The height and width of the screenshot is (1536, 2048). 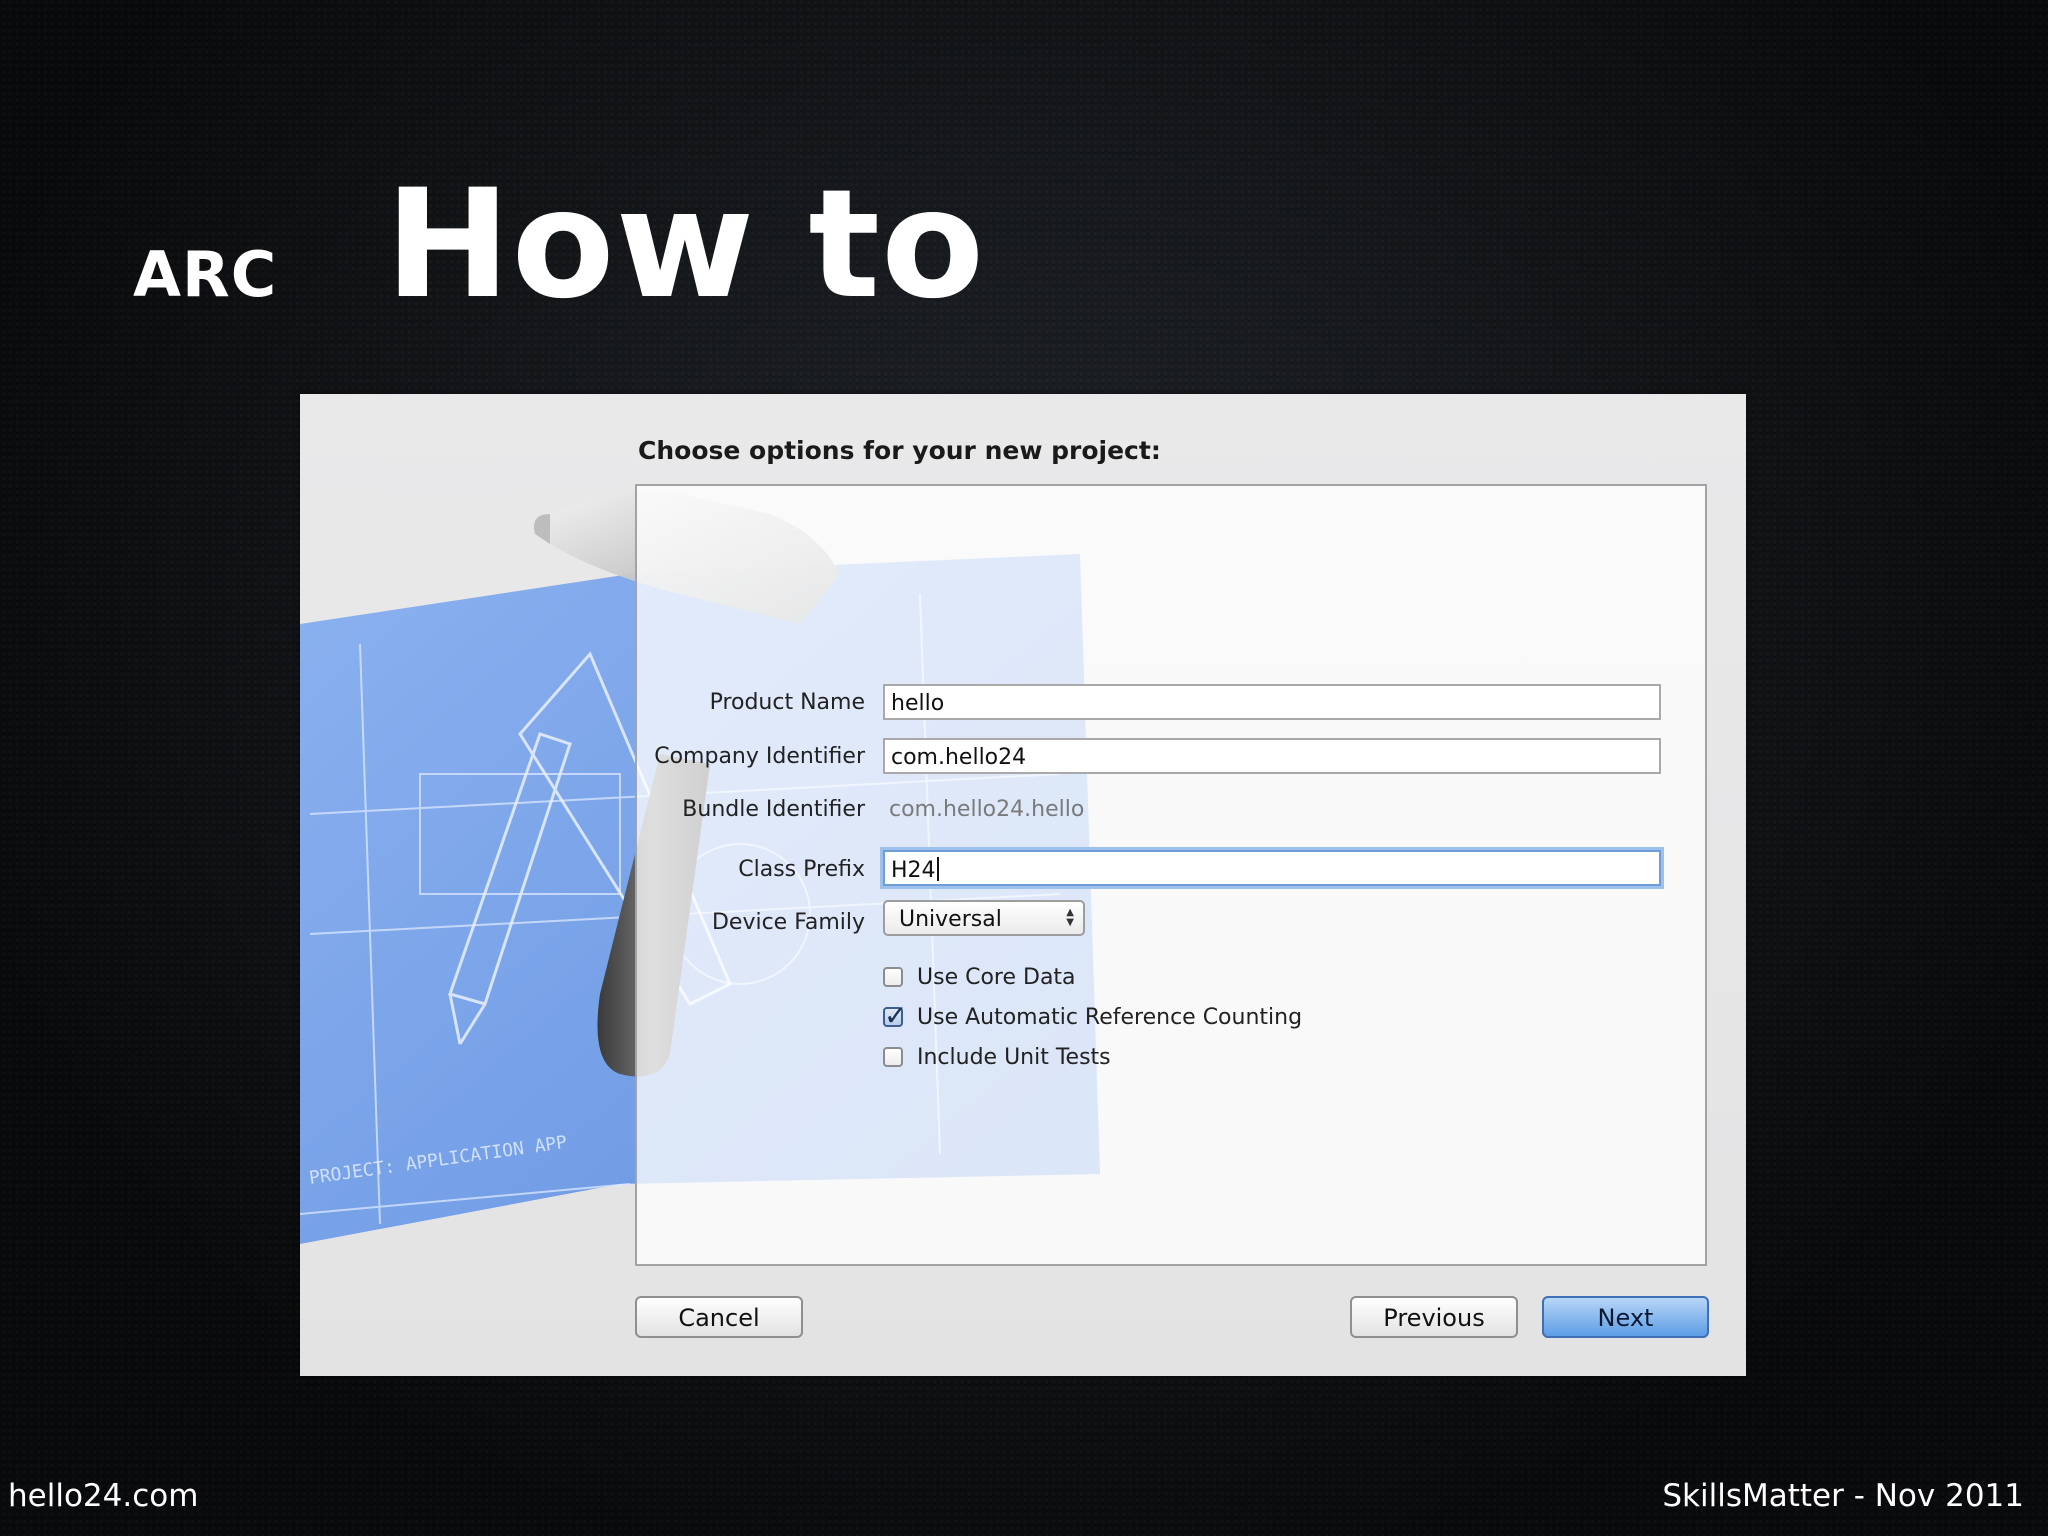 What do you see at coordinates (1272, 868) in the screenshot?
I see `class-prefix-field: H24` at bounding box center [1272, 868].